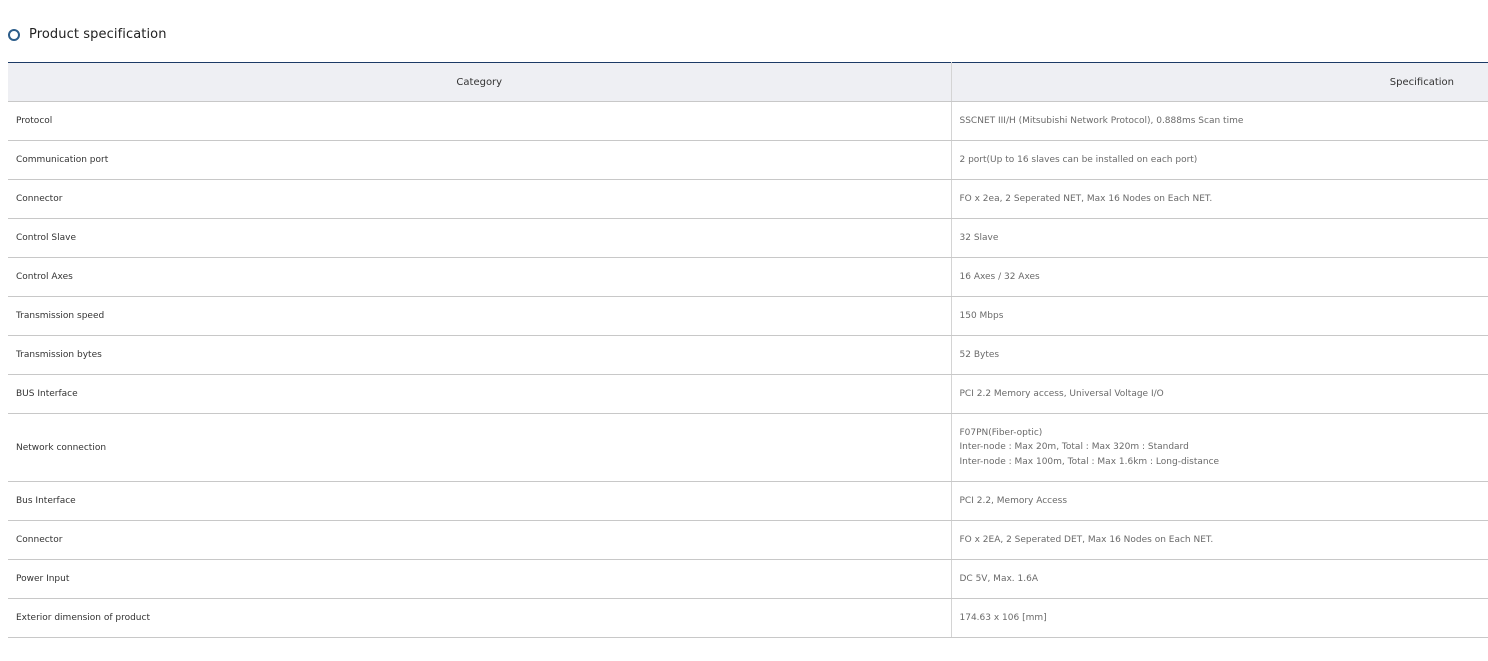  What do you see at coordinates (98, 34) in the screenshot?
I see `section-title: Product specification` at bounding box center [98, 34].